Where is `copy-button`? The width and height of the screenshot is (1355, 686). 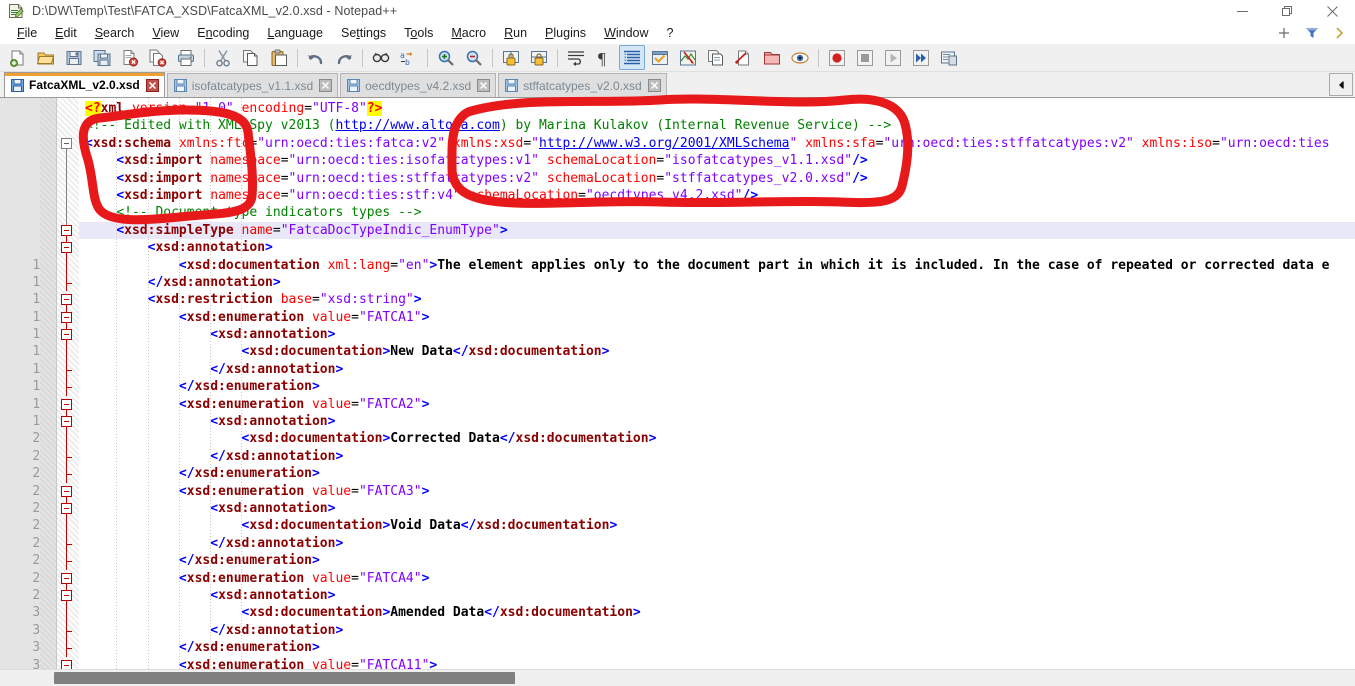 copy-button is located at coordinates (251, 57).